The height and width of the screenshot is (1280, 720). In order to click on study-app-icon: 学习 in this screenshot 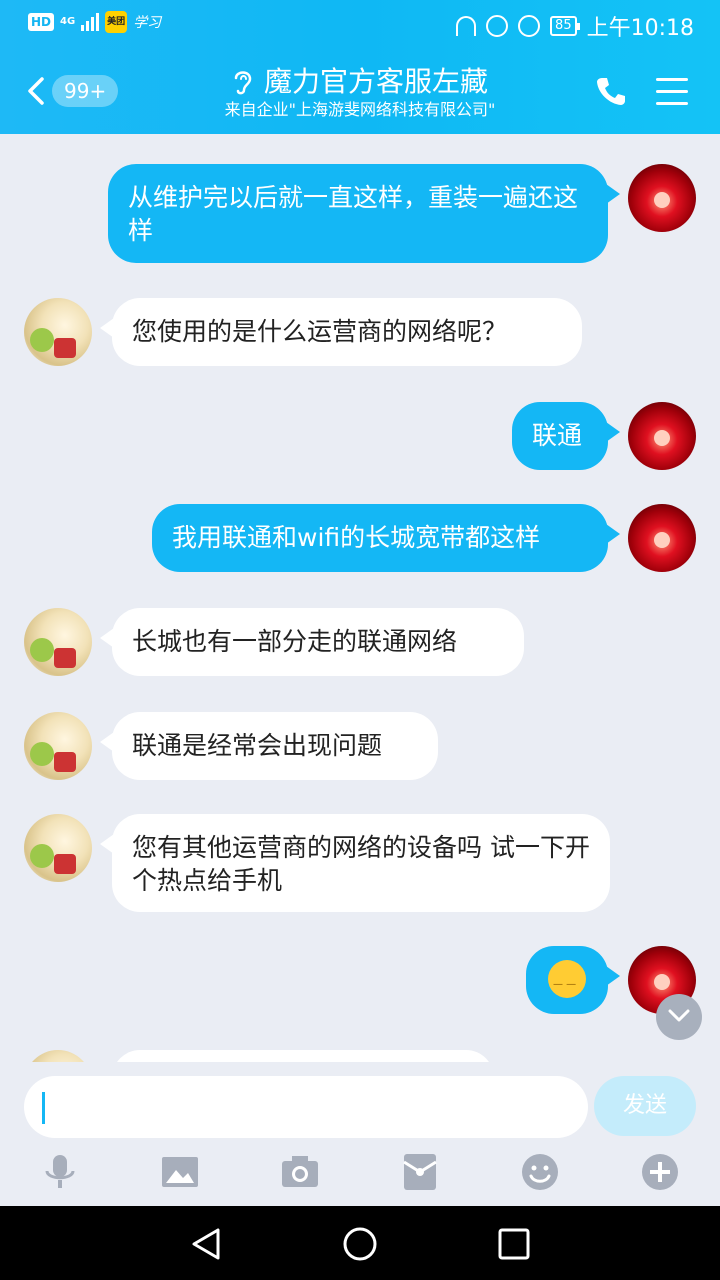, I will do `click(147, 23)`.